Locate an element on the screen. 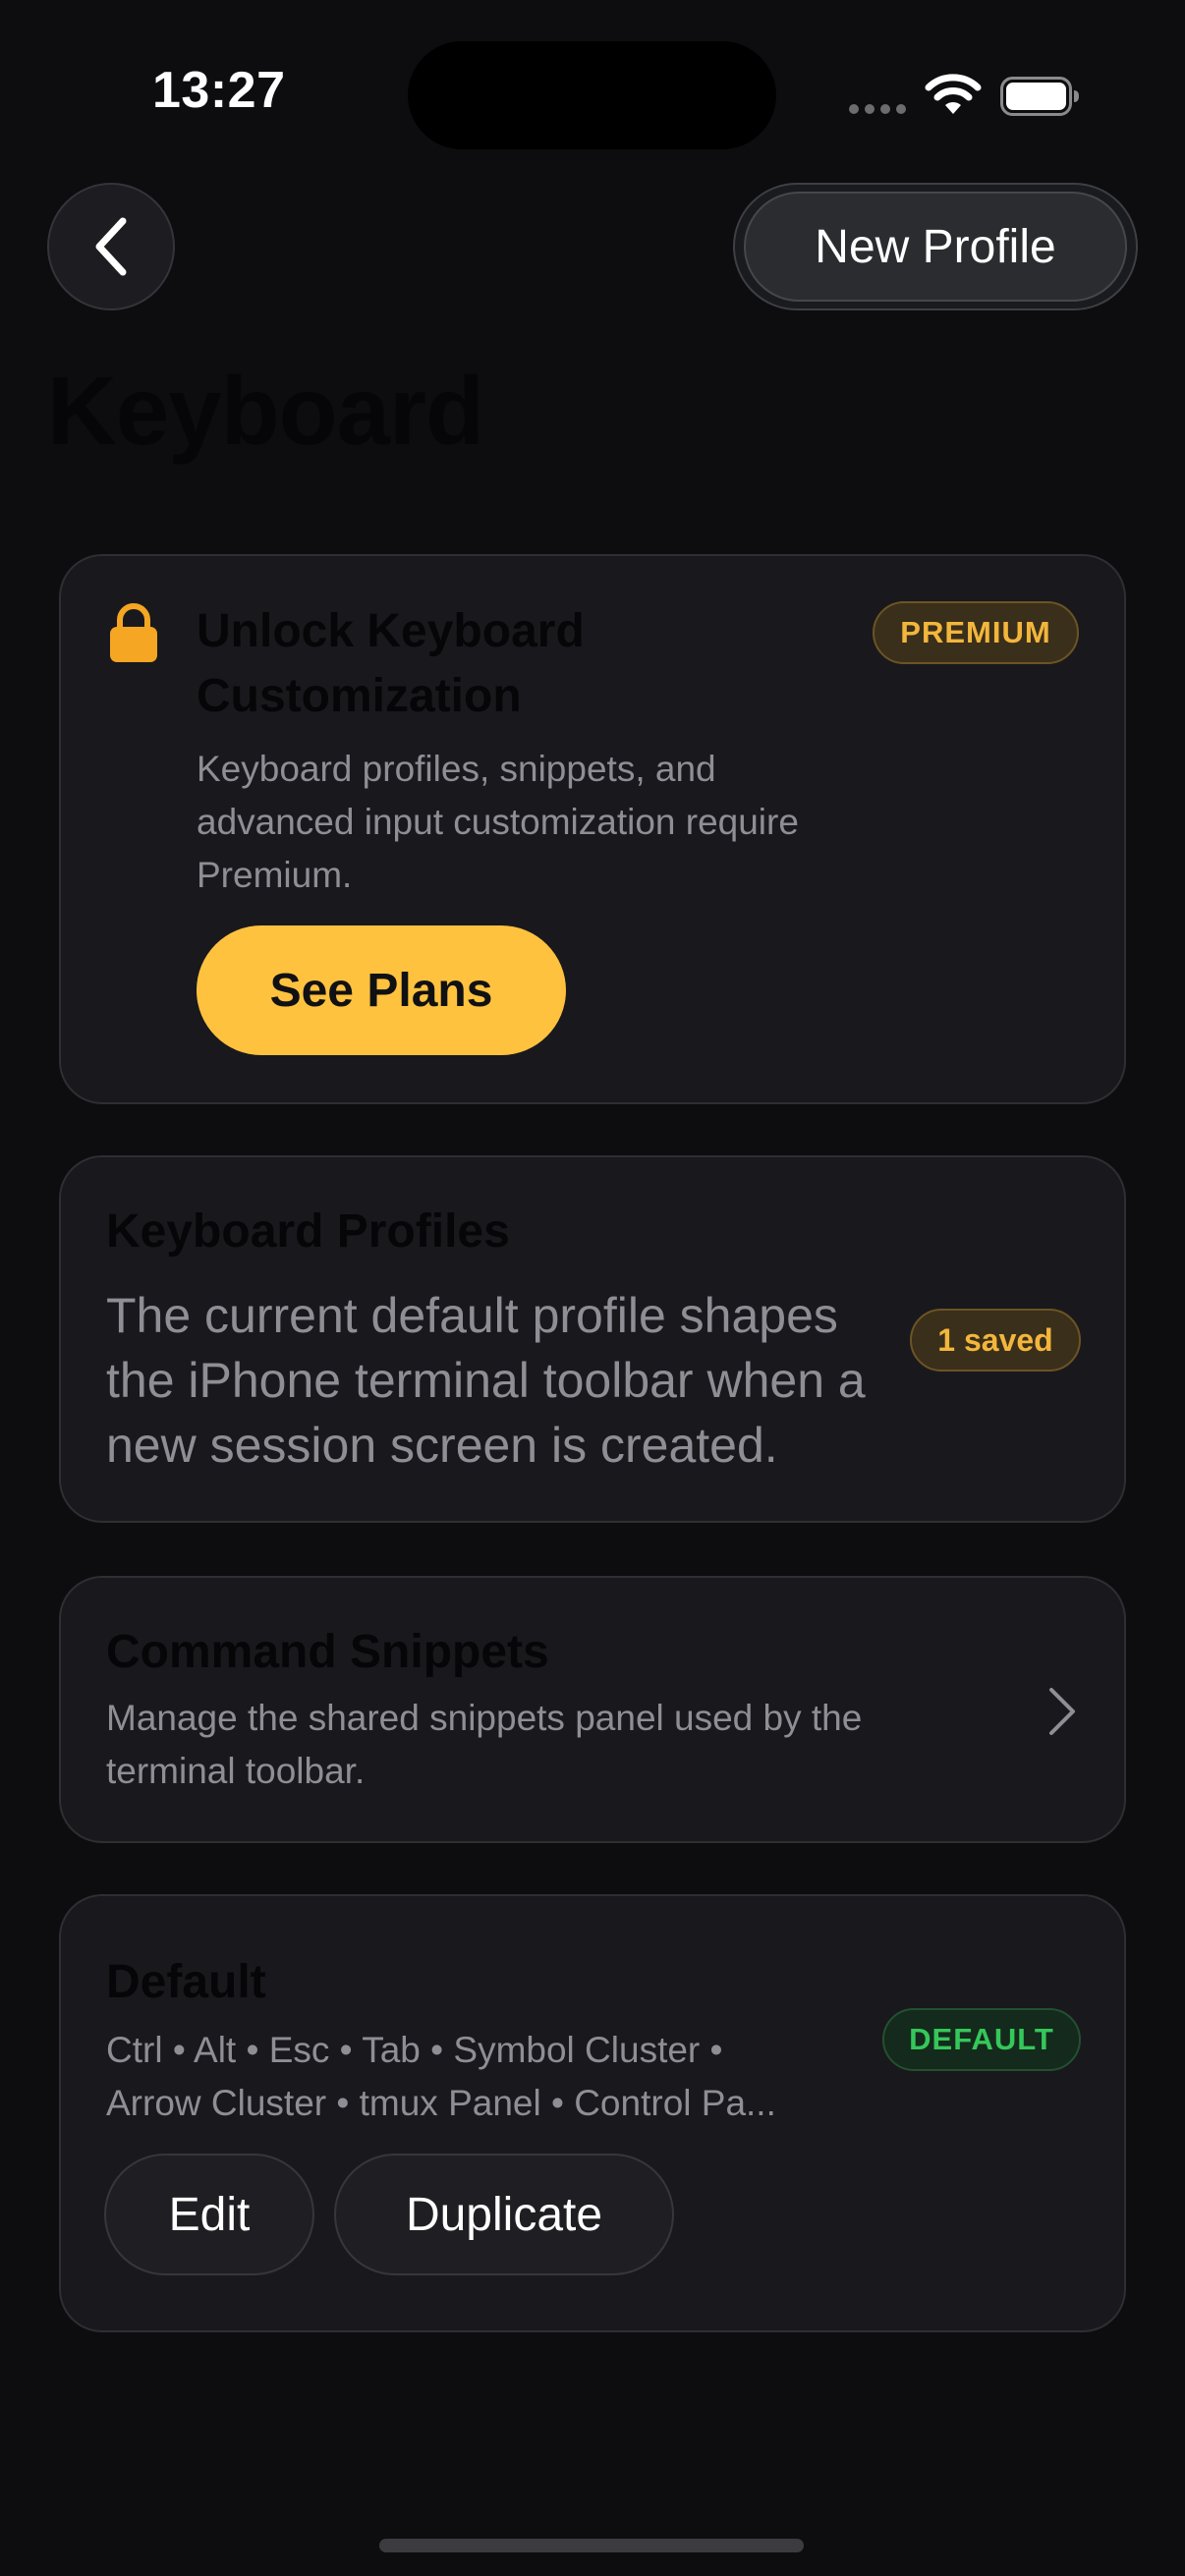 Image resolution: width=1185 pixels, height=2576 pixels. saved-count-badge: 1 saved is located at coordinates (996, 1340).